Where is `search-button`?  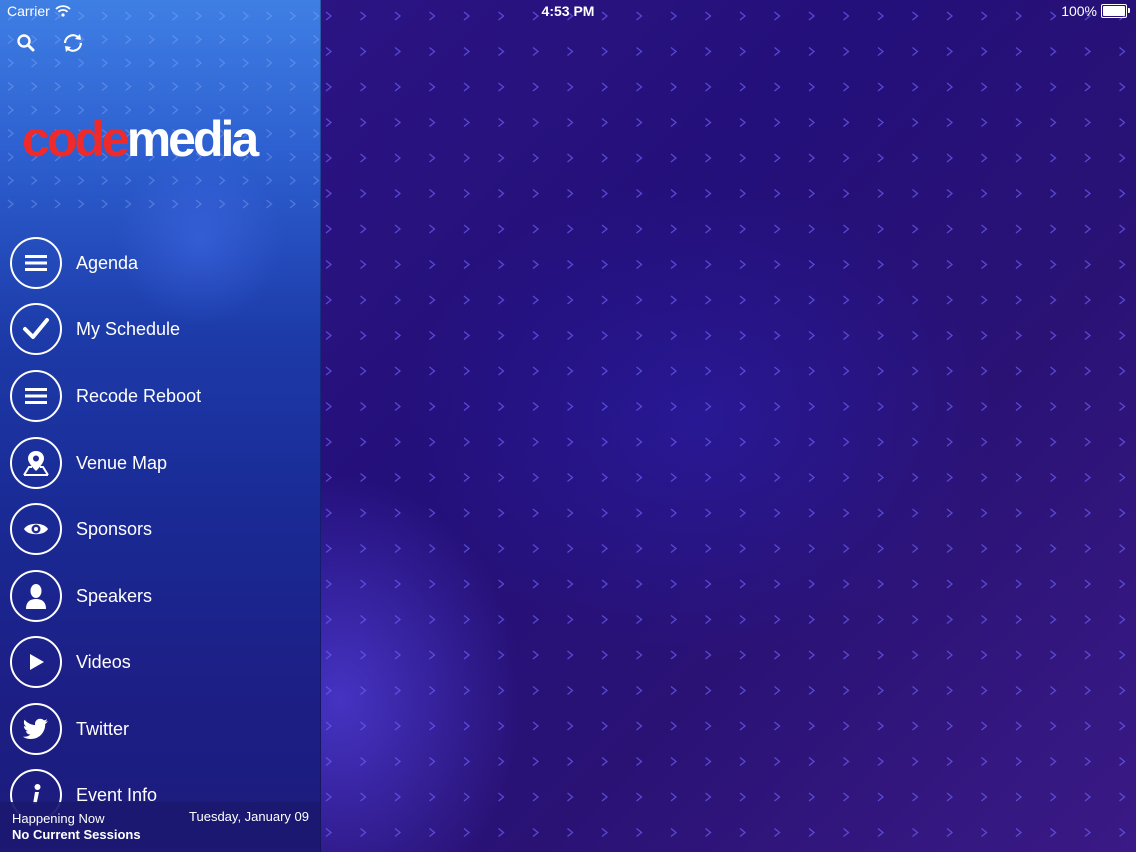 search-button is located at coordinates (26, 43).